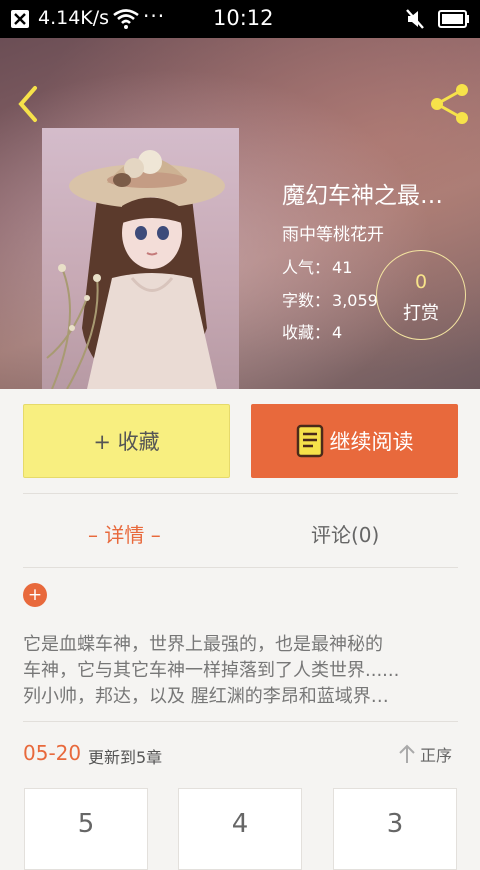 Image resolution: width=480 pixels, height=870 pixels. I want to click on chapter-number: 5, so click(86, 824).